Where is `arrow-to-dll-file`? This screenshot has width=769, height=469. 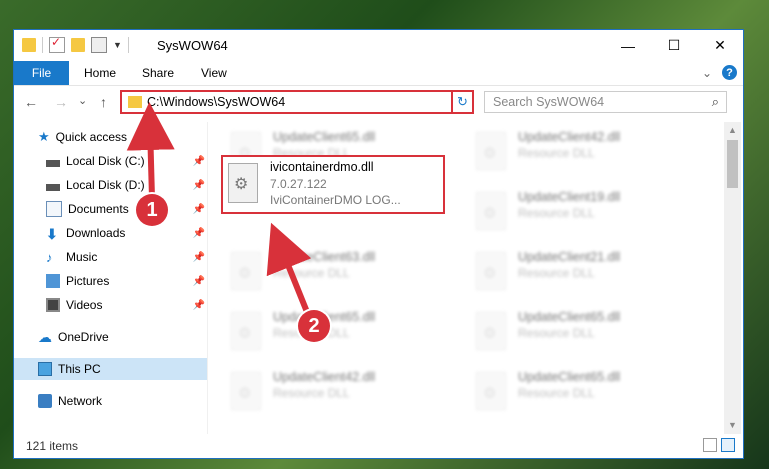
arrow-to-dll-file is located at coordinates (289, 268).